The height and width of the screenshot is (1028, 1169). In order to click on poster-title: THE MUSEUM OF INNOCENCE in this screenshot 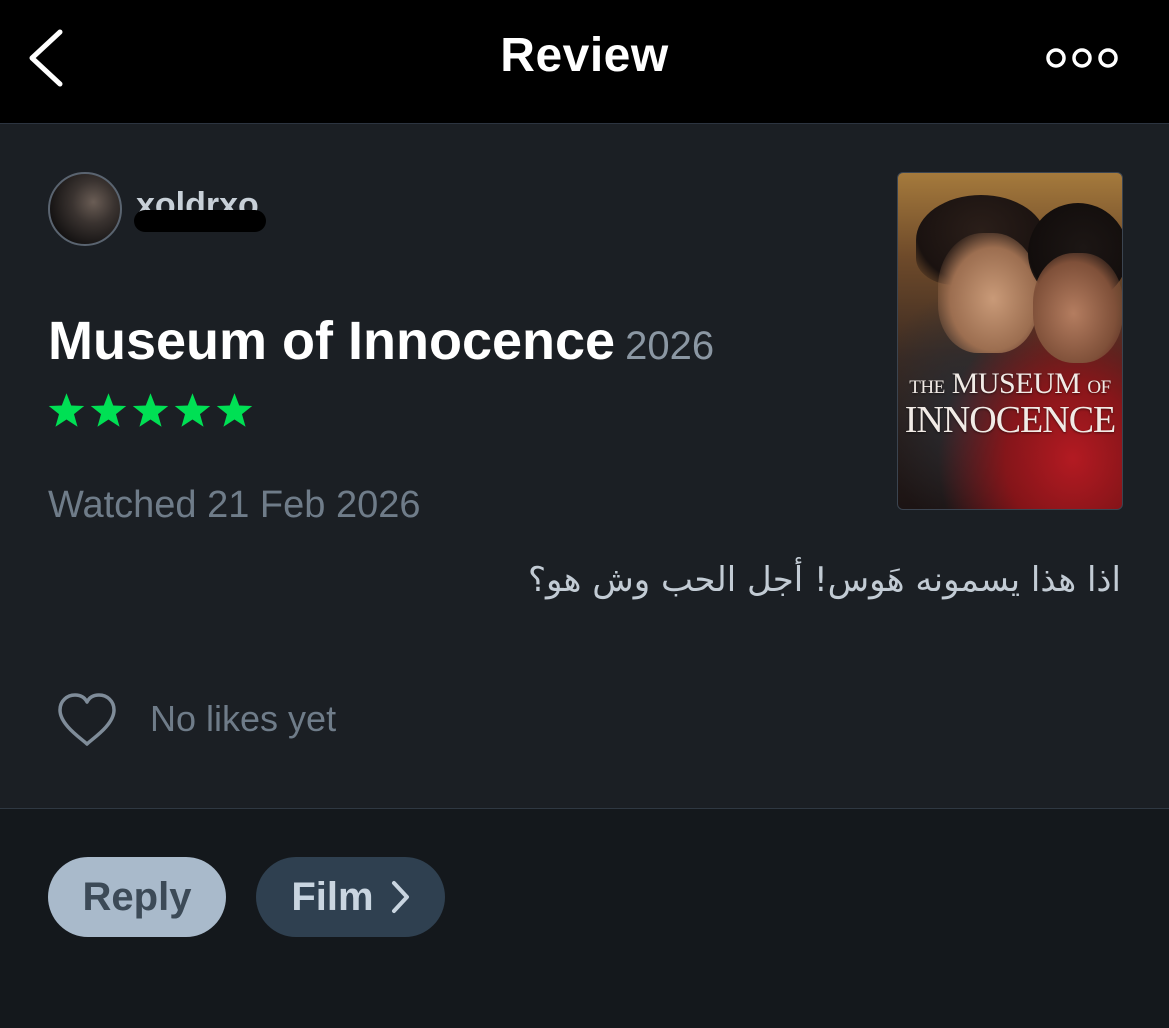, I will do `click(1010, 404)`.